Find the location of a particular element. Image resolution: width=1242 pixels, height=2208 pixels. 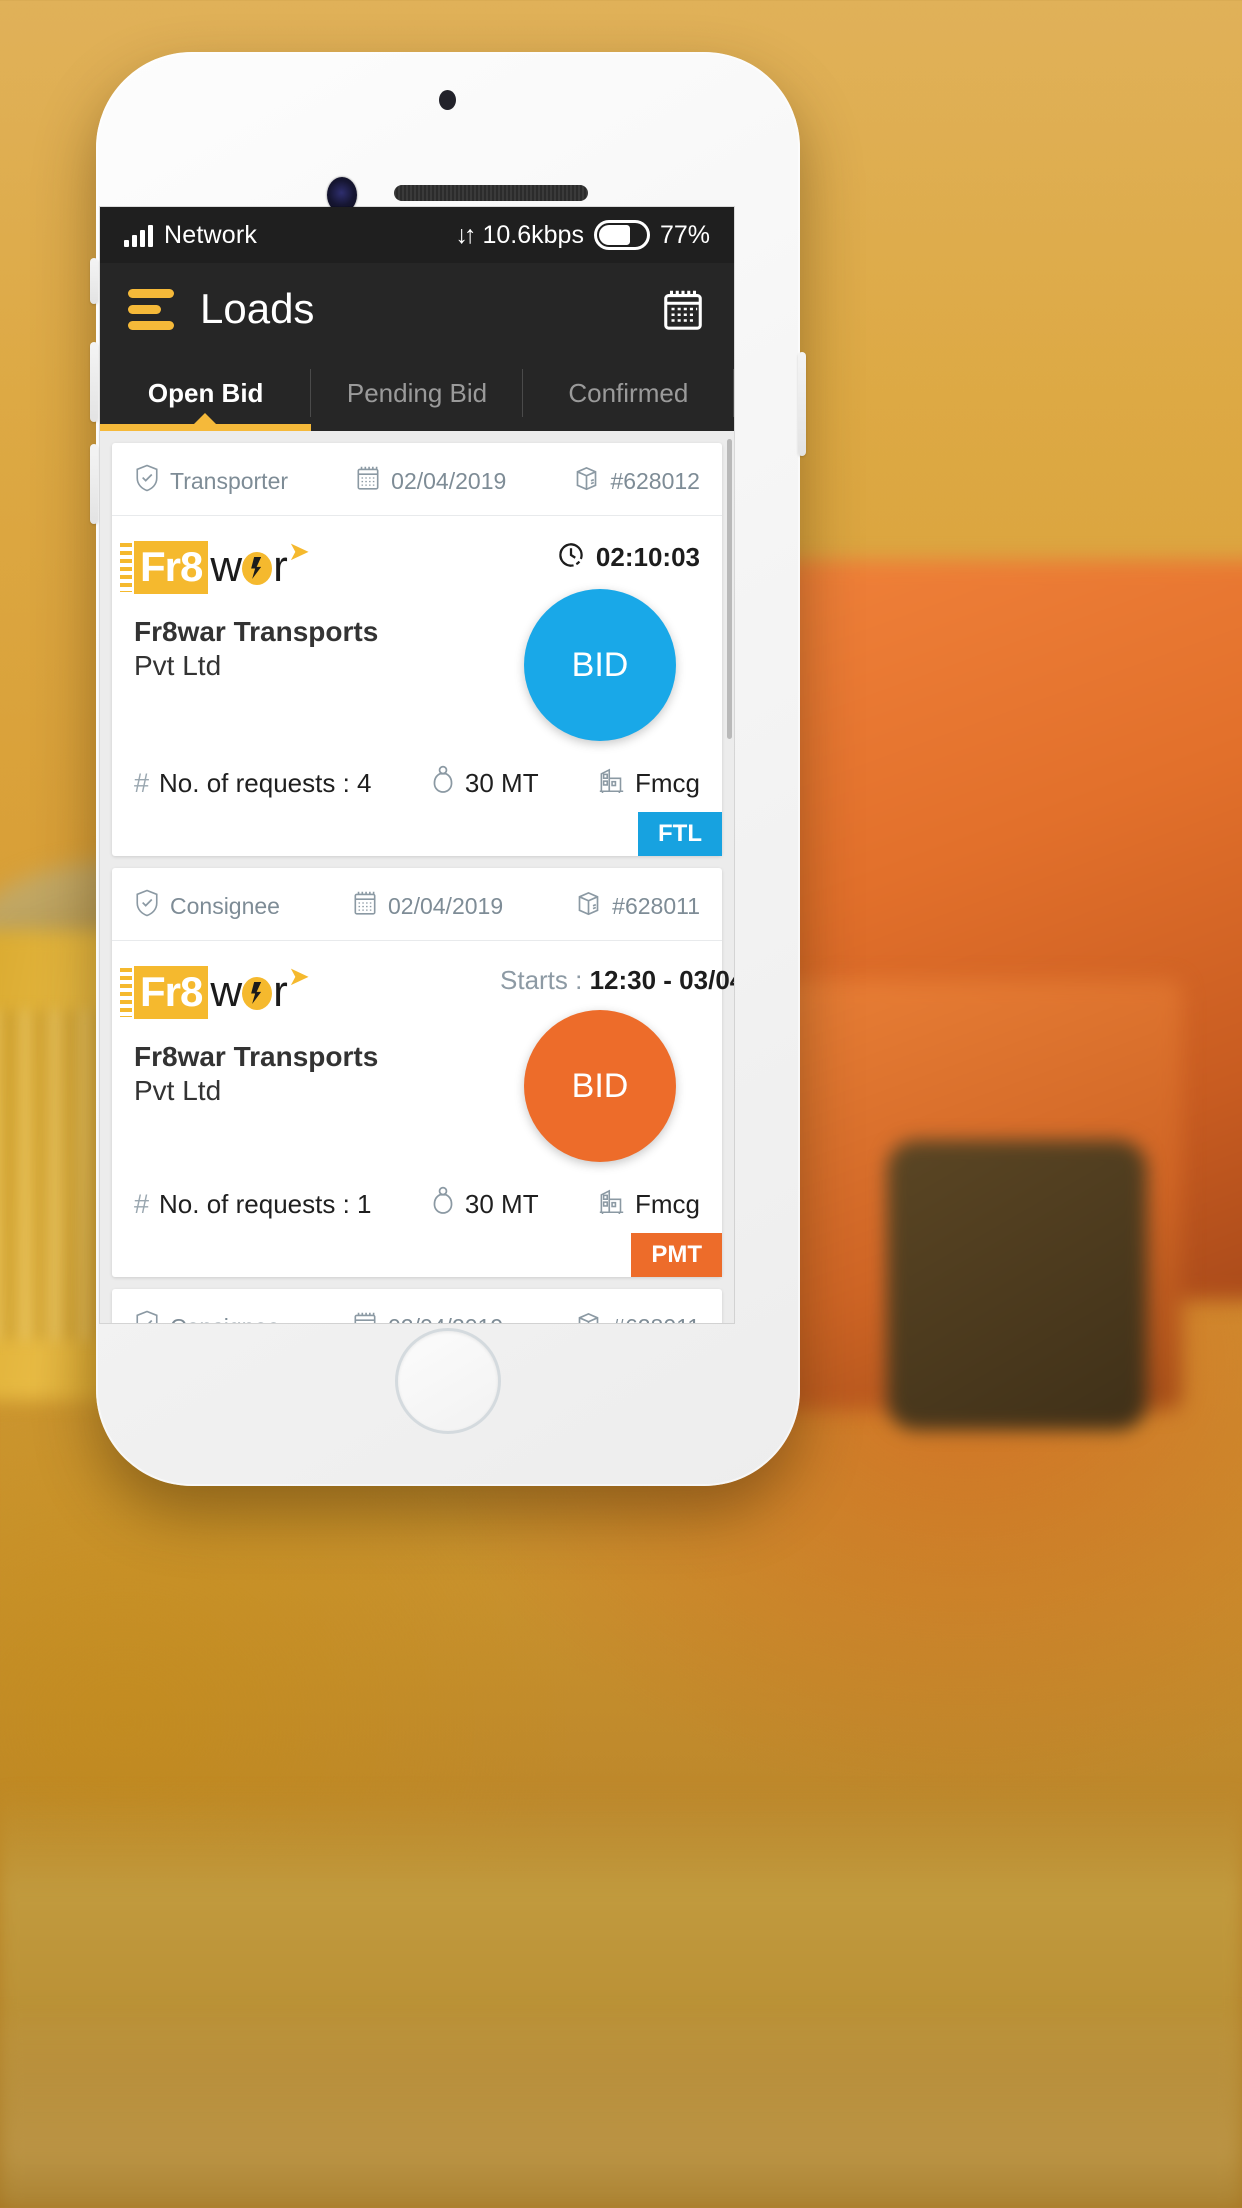

card-footer: # No. of requests : 1 30 MT Fmcg is located at coordinates (417, 1197).